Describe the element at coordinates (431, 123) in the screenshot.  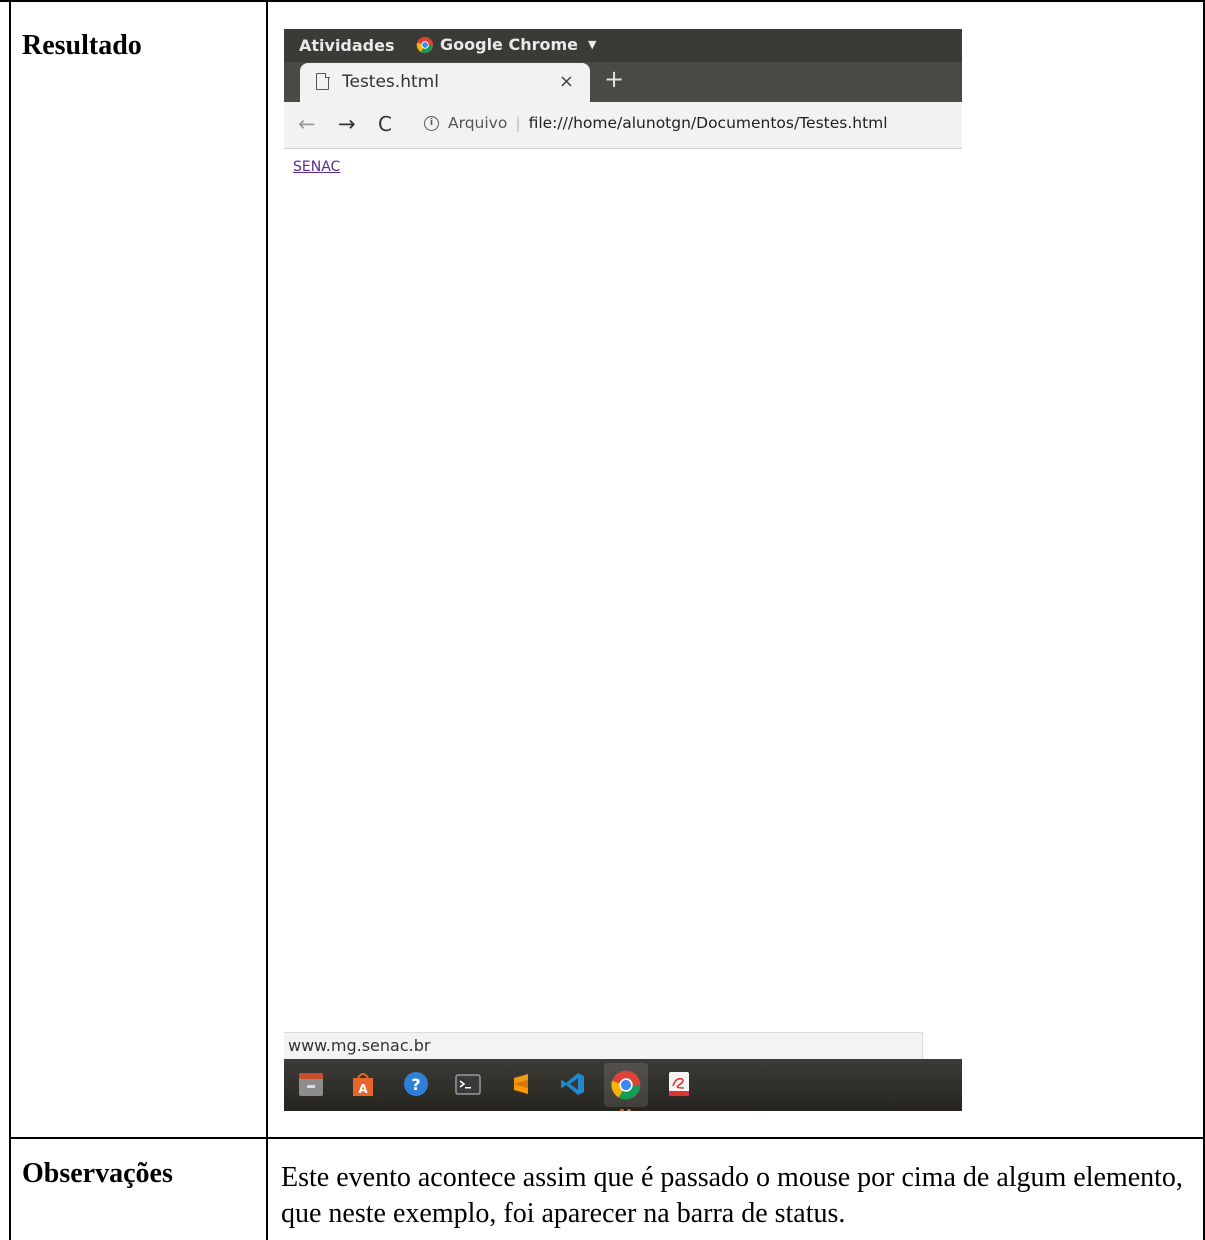
I see `info-icon: i` at that location.